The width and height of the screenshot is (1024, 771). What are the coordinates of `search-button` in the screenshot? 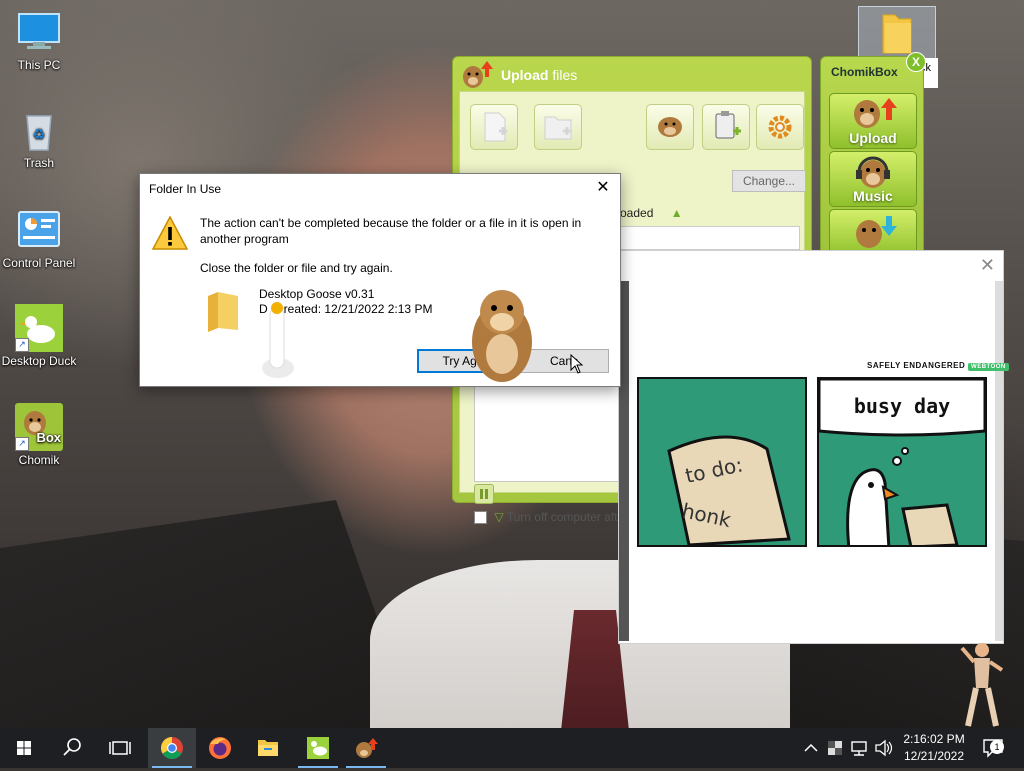 It's located at (72, 748).